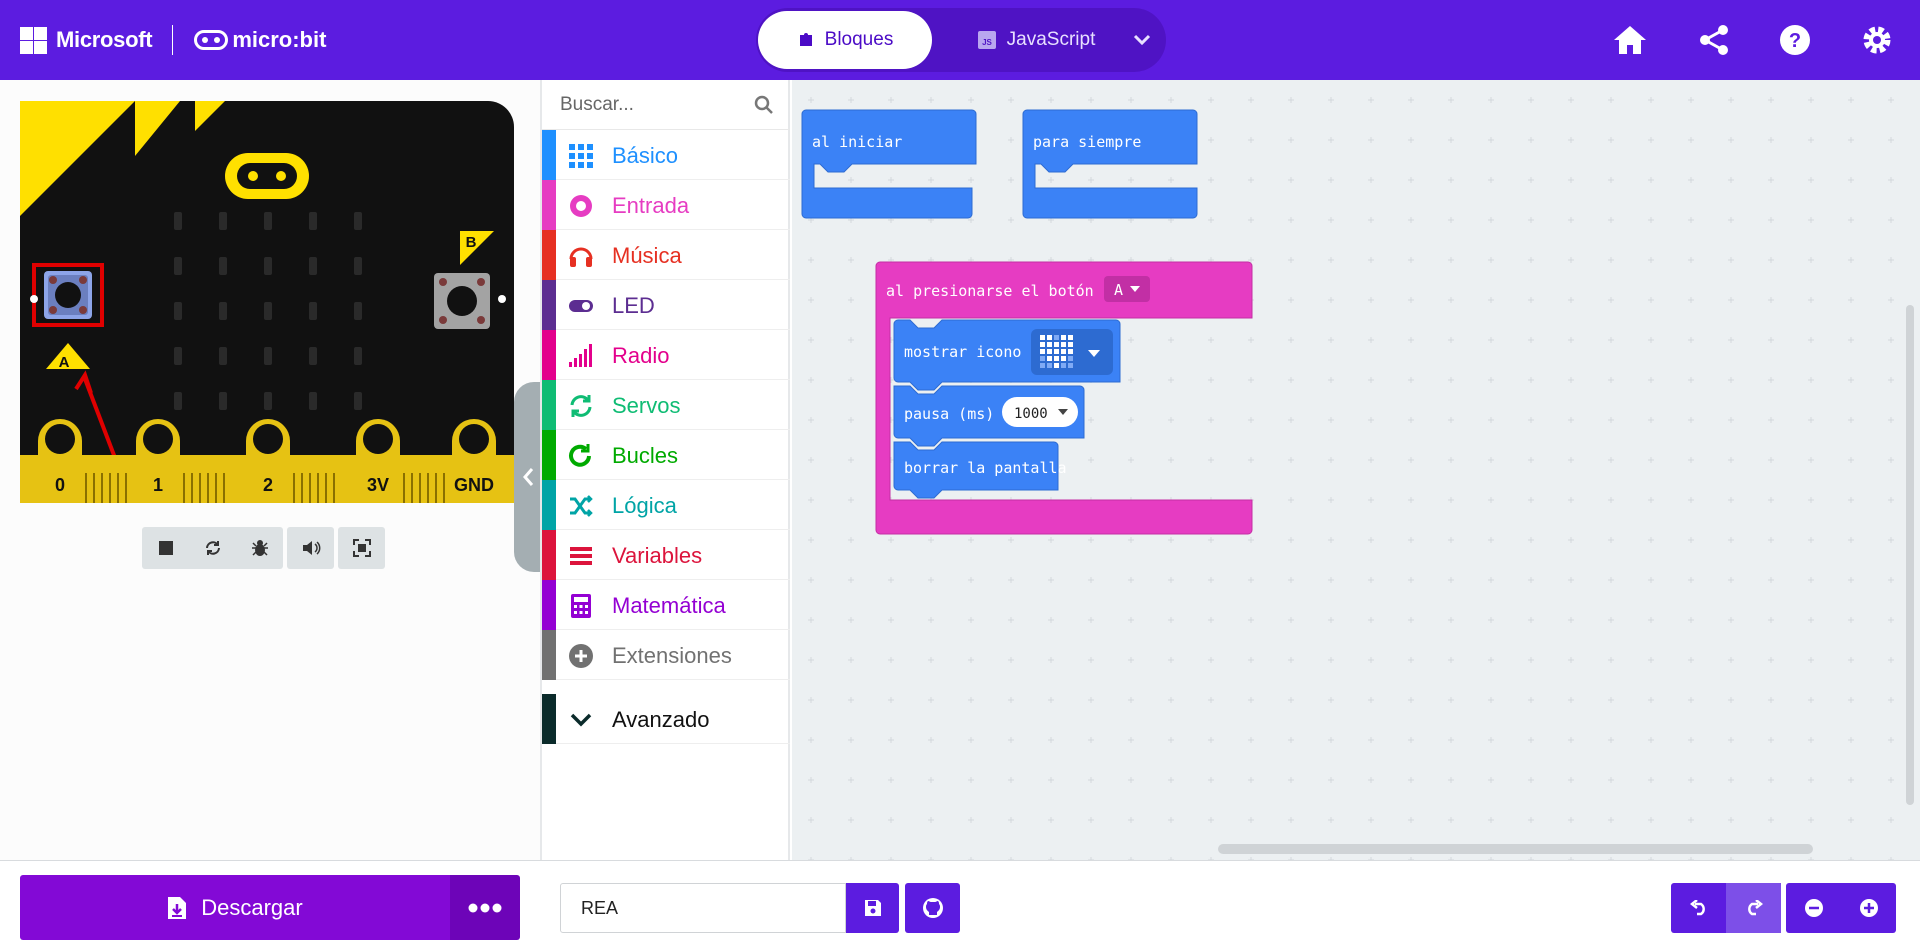 The image size is (1920, 951). Describe the element at coordinates (33, 40) in the screenshot. I see `microsoft-logo-icon` at that location.